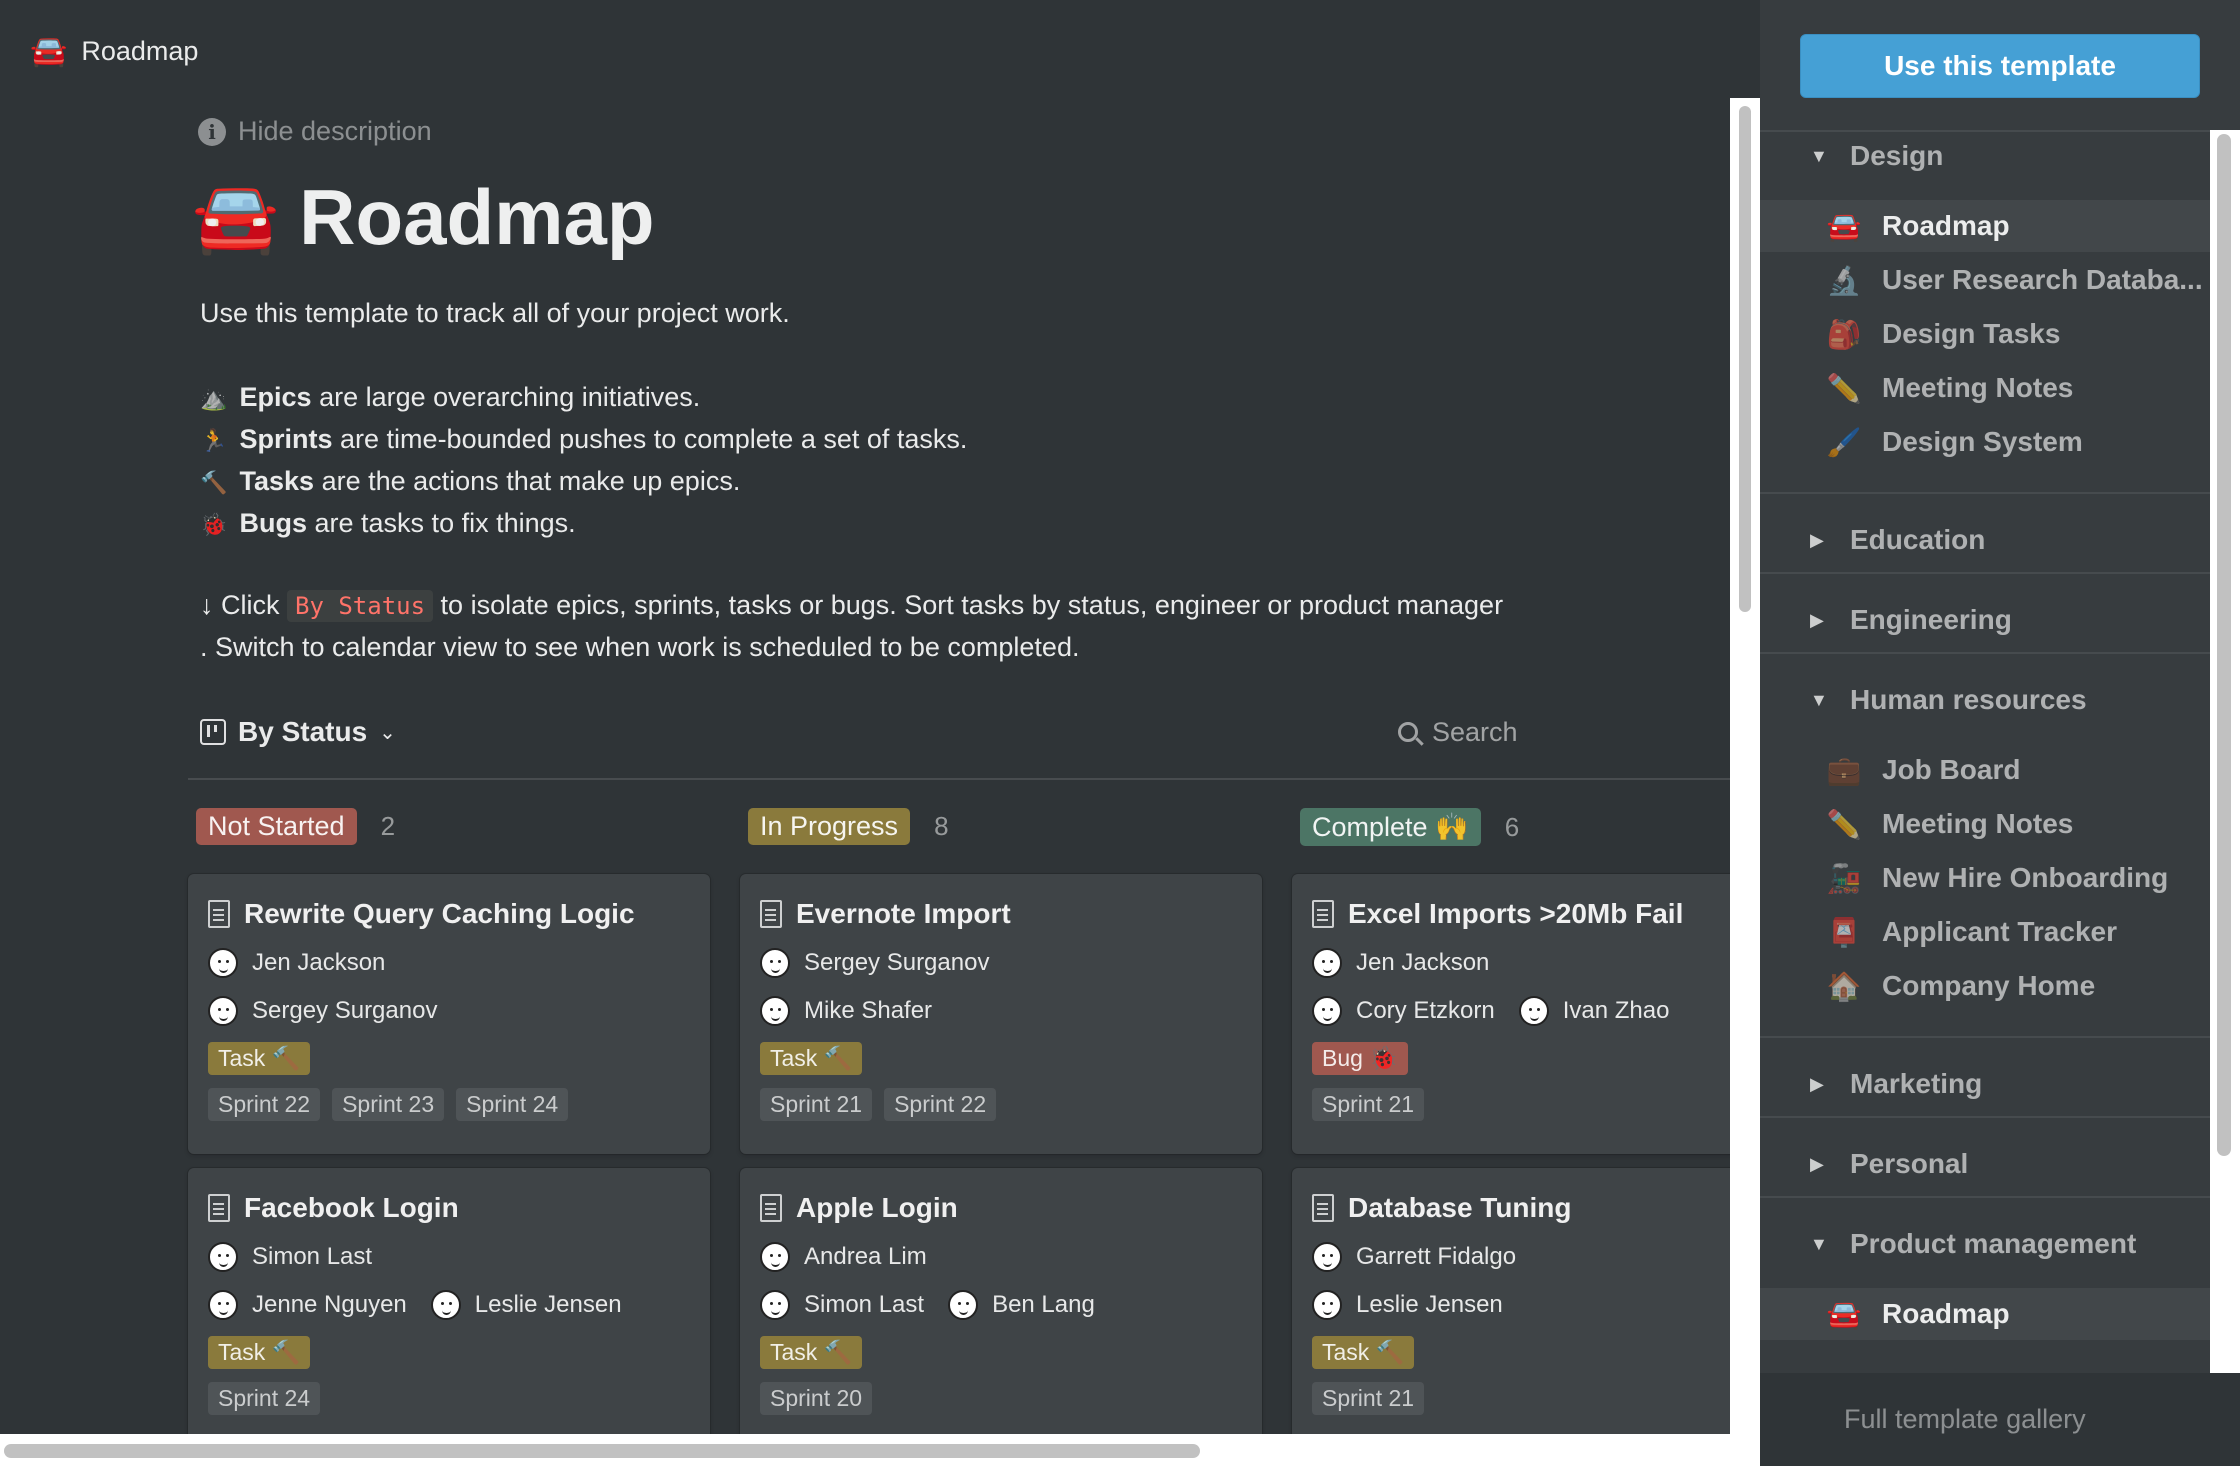 Image resolution: width=2240 pixels, height=1466 pixels. What do you see at coordinates (243, 605) in the screenshot?
I see `hint-text: ↓ Click` at bounding box center [243, 605].